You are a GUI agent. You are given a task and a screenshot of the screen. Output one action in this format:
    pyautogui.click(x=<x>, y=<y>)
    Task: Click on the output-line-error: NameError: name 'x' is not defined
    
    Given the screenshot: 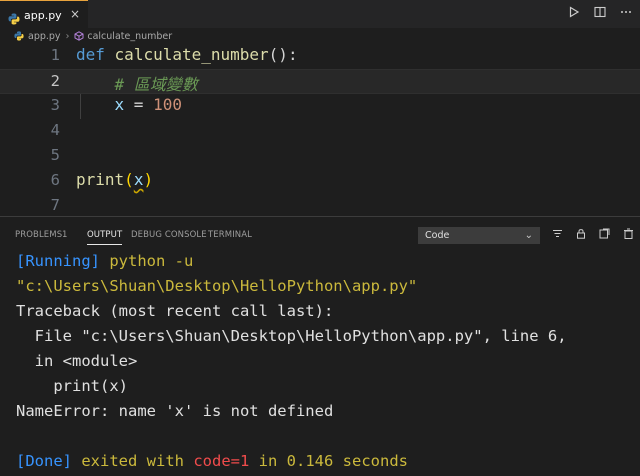 What is the action you would take?
    pyautogui.click(x=326, y=411)
    